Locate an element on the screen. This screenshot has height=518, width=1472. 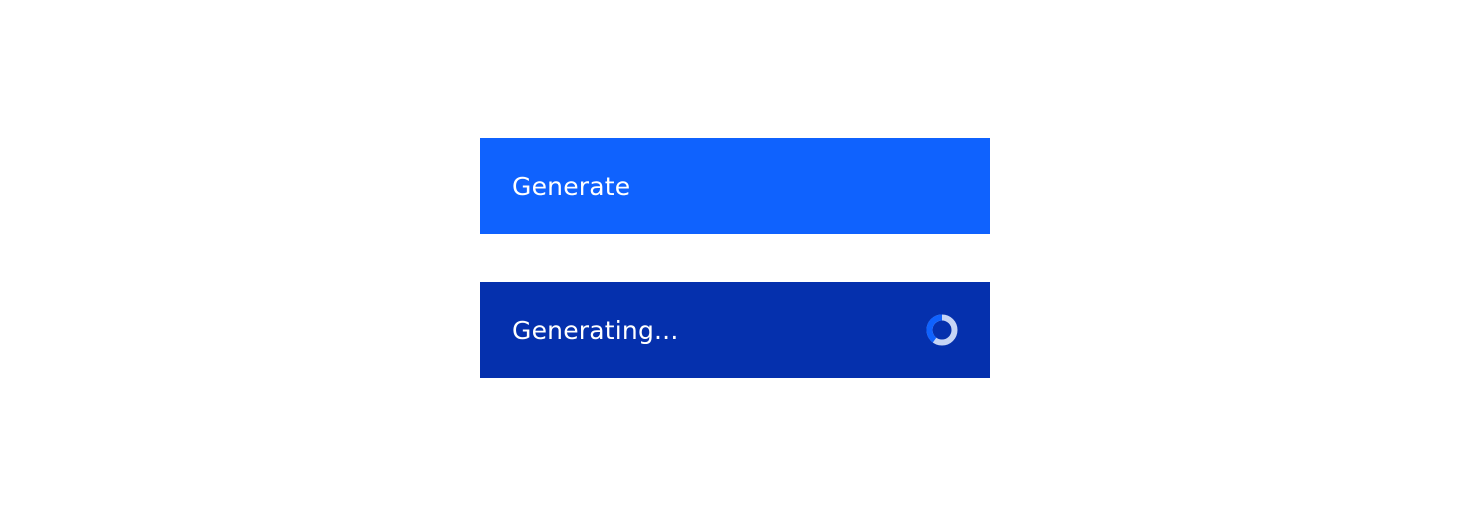
loading-spinner-icon is located at coordinates (942, 330).